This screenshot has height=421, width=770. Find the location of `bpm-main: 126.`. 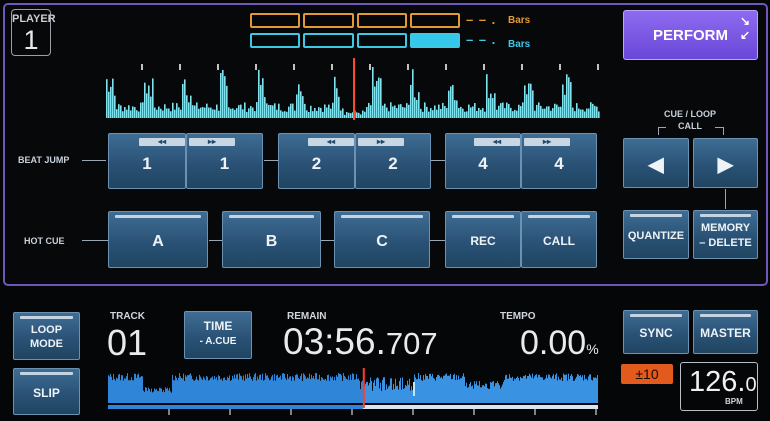

bpm-main: 126. is located at coordinates (717, 382).